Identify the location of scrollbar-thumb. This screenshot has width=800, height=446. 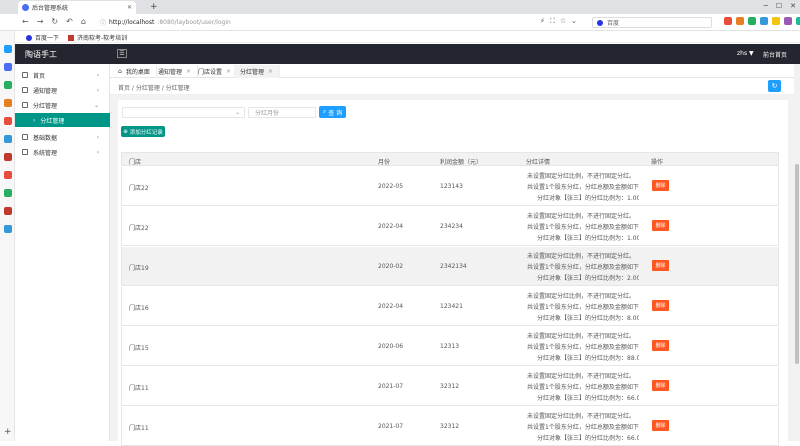
(797, 264).